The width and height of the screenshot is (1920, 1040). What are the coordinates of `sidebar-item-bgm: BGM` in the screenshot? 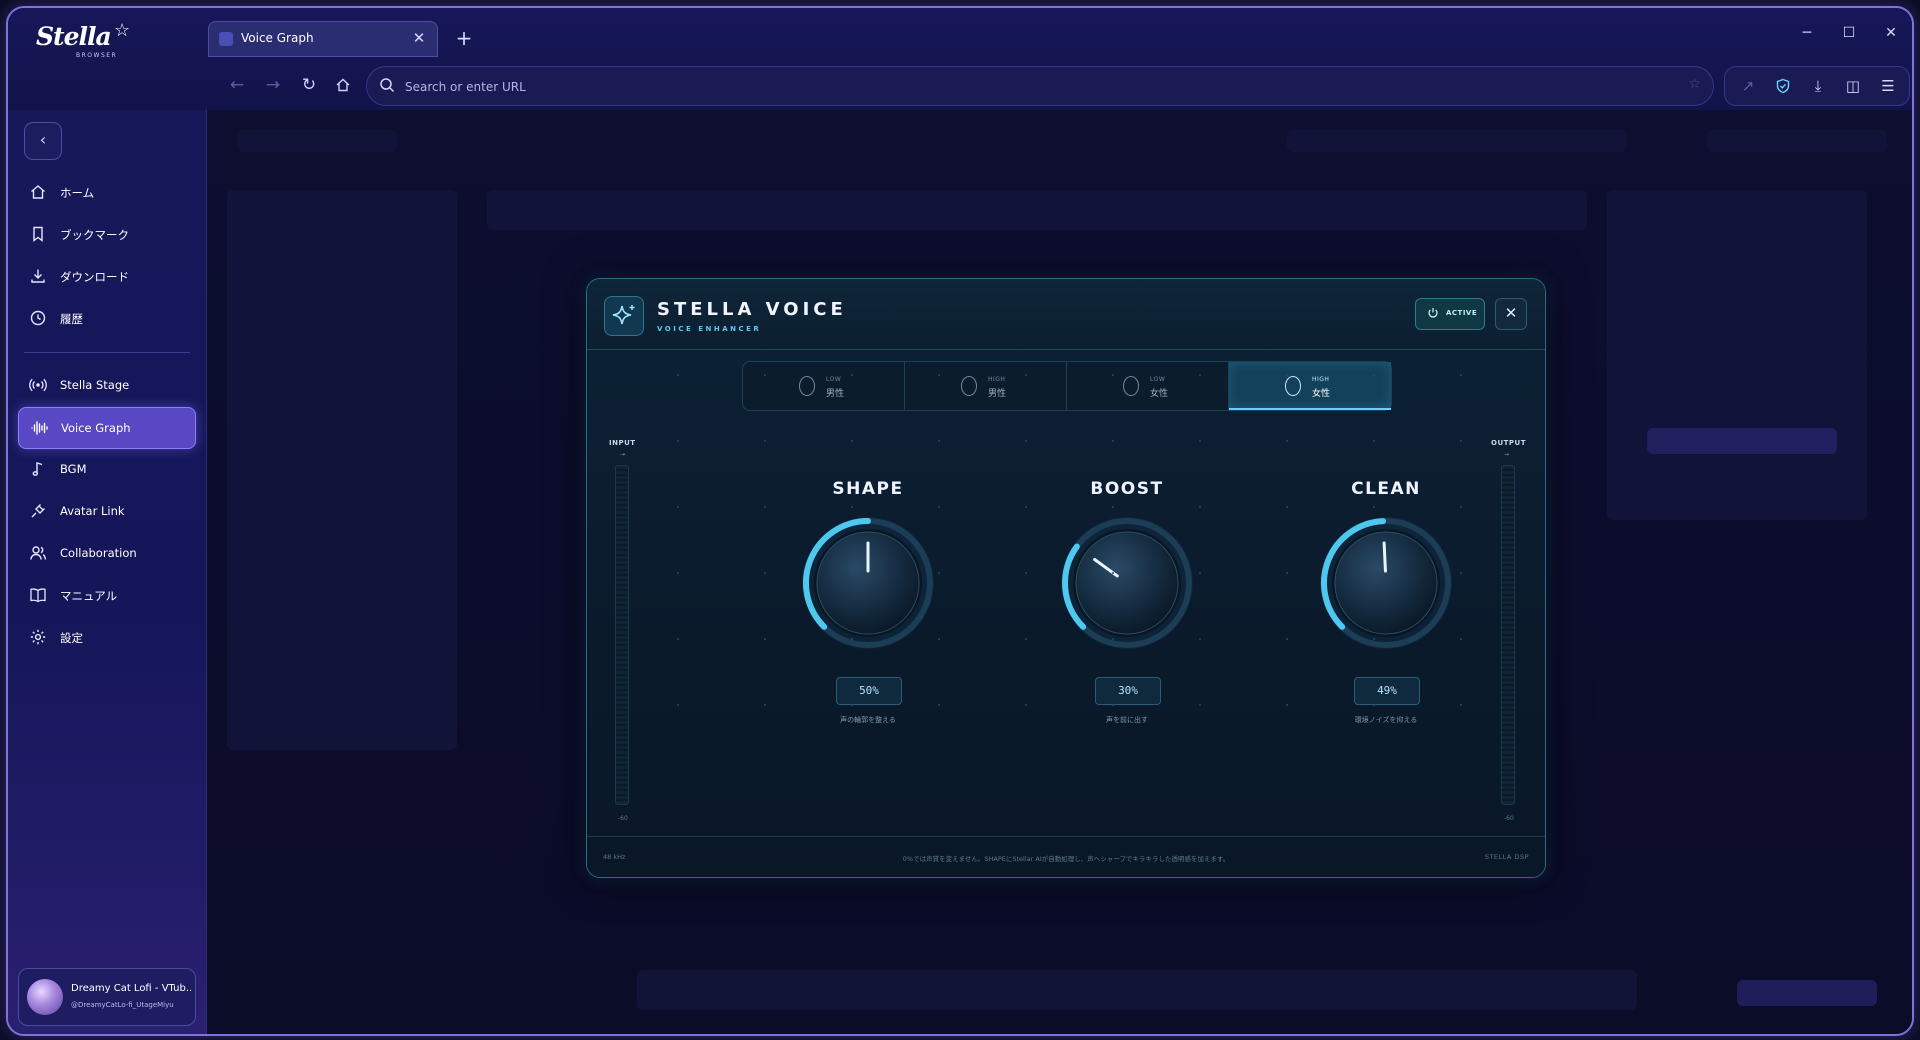 It's located at (106, 469).